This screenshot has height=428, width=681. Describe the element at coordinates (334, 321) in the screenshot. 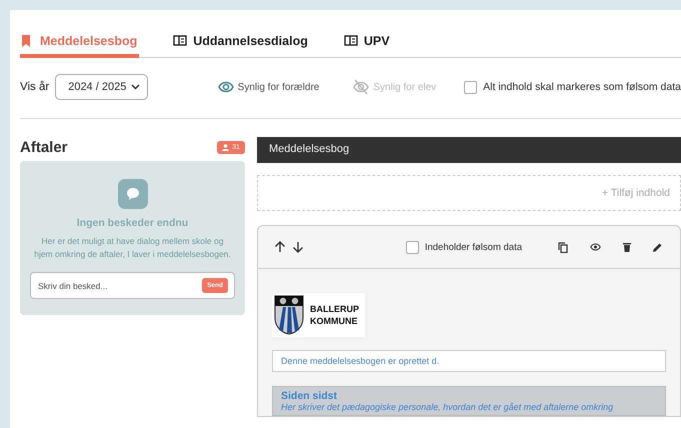

I see `logo-text: KOMMUNE` at that location.